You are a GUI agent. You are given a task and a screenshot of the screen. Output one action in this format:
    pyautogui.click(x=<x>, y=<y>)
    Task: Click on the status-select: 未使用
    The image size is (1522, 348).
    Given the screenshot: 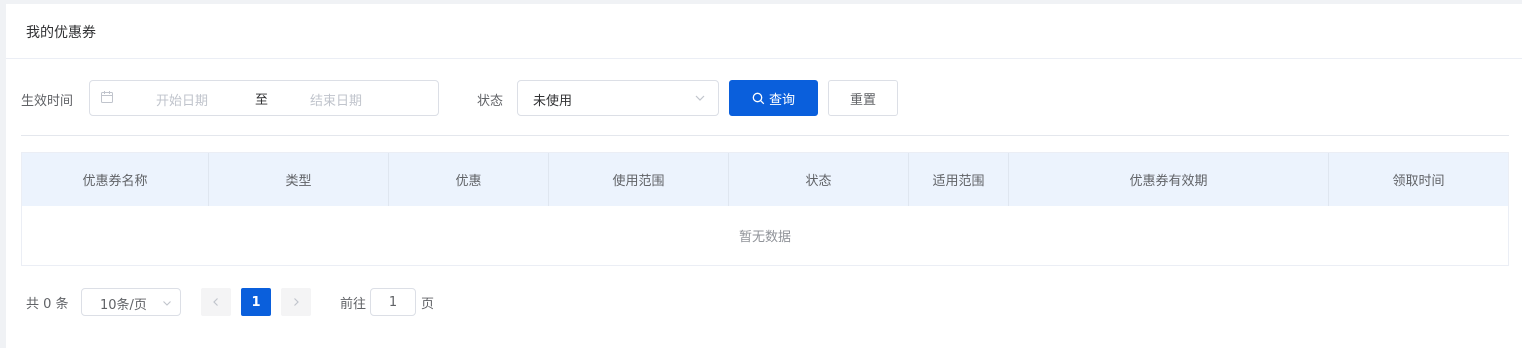 What is the action you would take?
    pyautogui.click(x=618, y=98)
    